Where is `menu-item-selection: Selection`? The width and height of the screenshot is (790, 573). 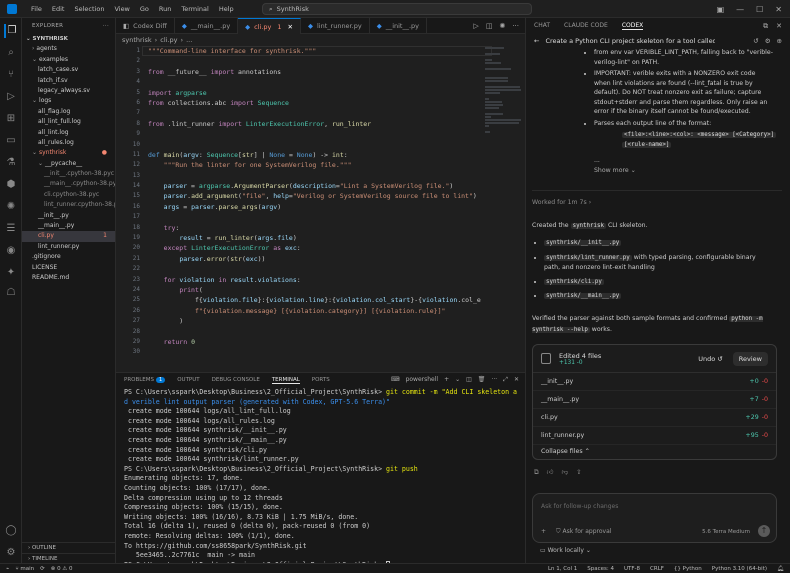 menu-item-selection: Selection is located at coordinates (89, 9).